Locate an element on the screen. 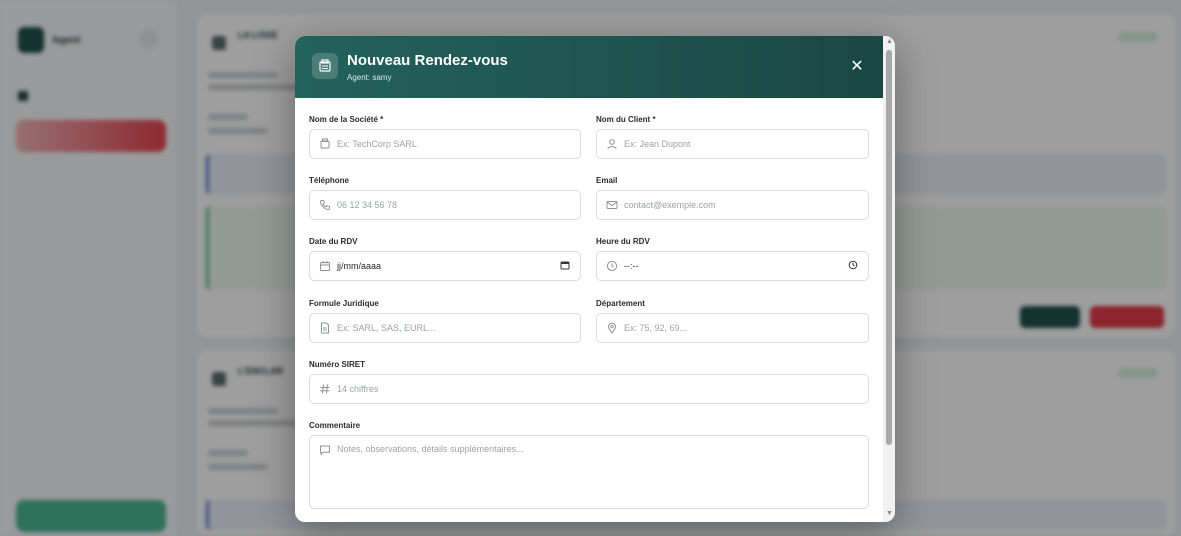 The height and width of the screenshot is (536, 1181). modal-header: Nouveau Rendez-vous Agent: samy ✕ is located at coordinates (589, 67).